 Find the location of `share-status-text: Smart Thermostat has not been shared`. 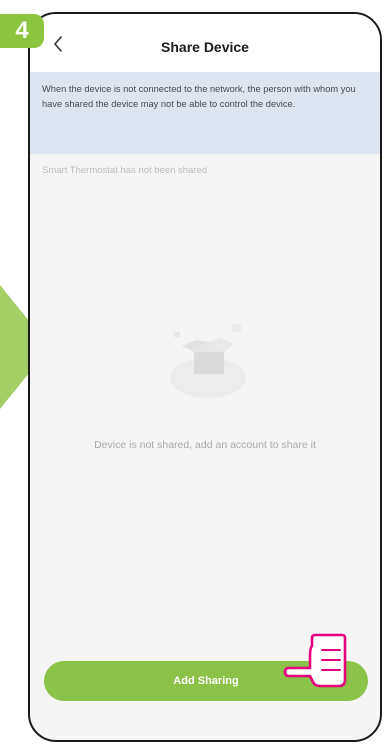

share-status-text: Smart Thermostat has not been shared is located at coordinates (125, 170).